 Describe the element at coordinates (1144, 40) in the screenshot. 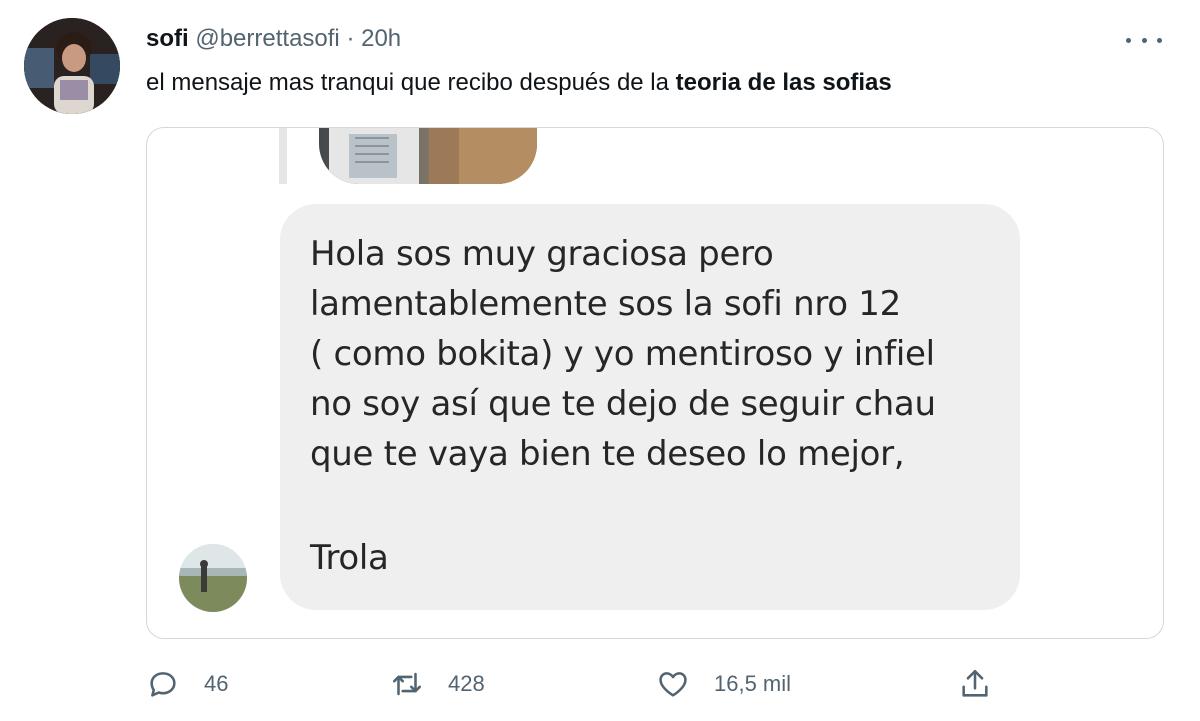

I see `more-options-button` at that location.